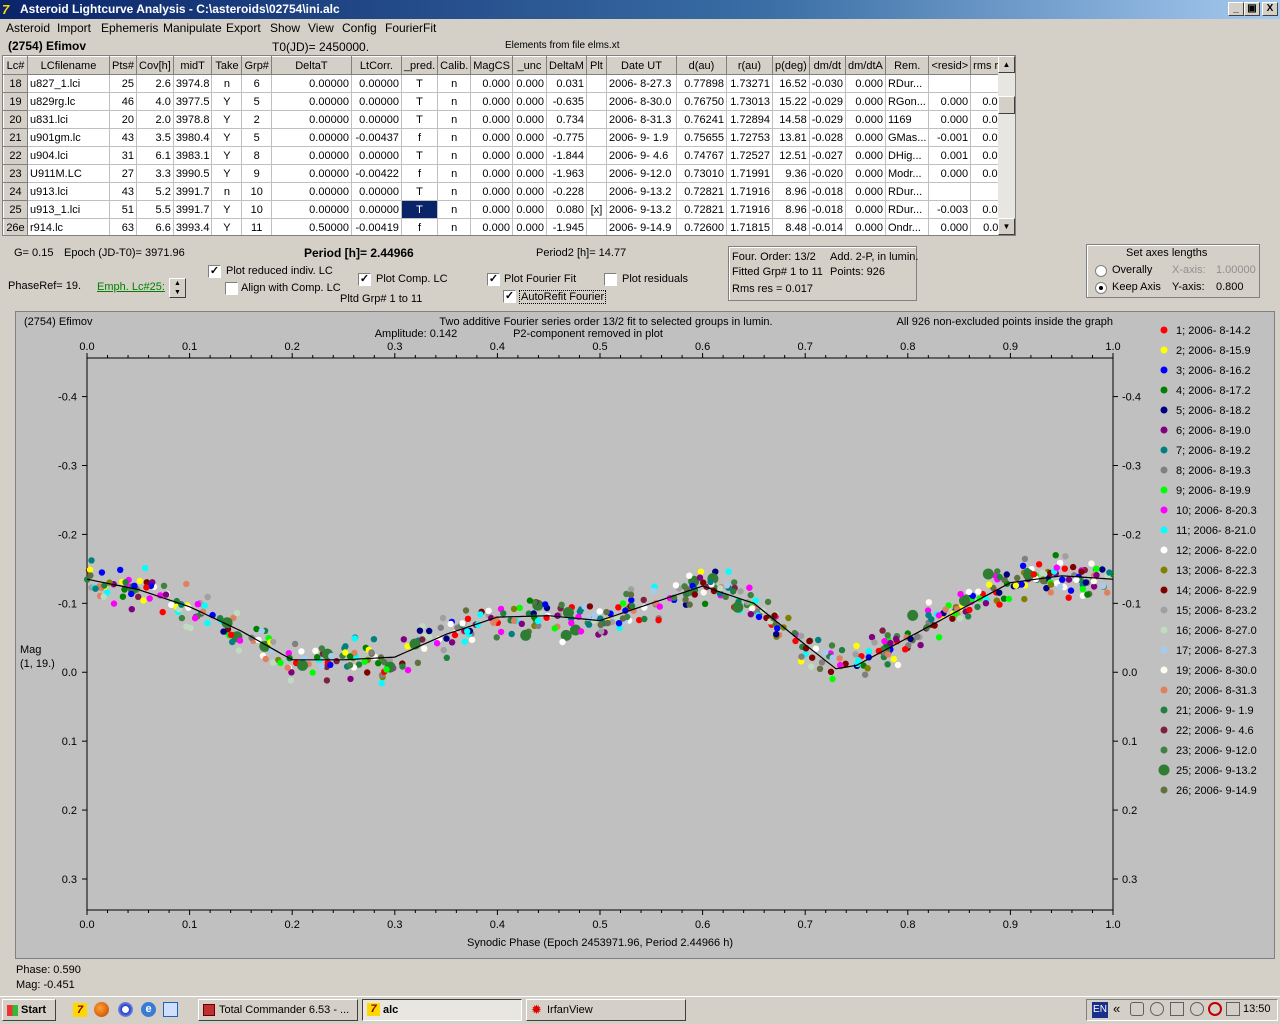  What do you see at coordinates (155, 209) in the screenshot?
I see `table-cell: 5.5` at bounding box center [155, 209].